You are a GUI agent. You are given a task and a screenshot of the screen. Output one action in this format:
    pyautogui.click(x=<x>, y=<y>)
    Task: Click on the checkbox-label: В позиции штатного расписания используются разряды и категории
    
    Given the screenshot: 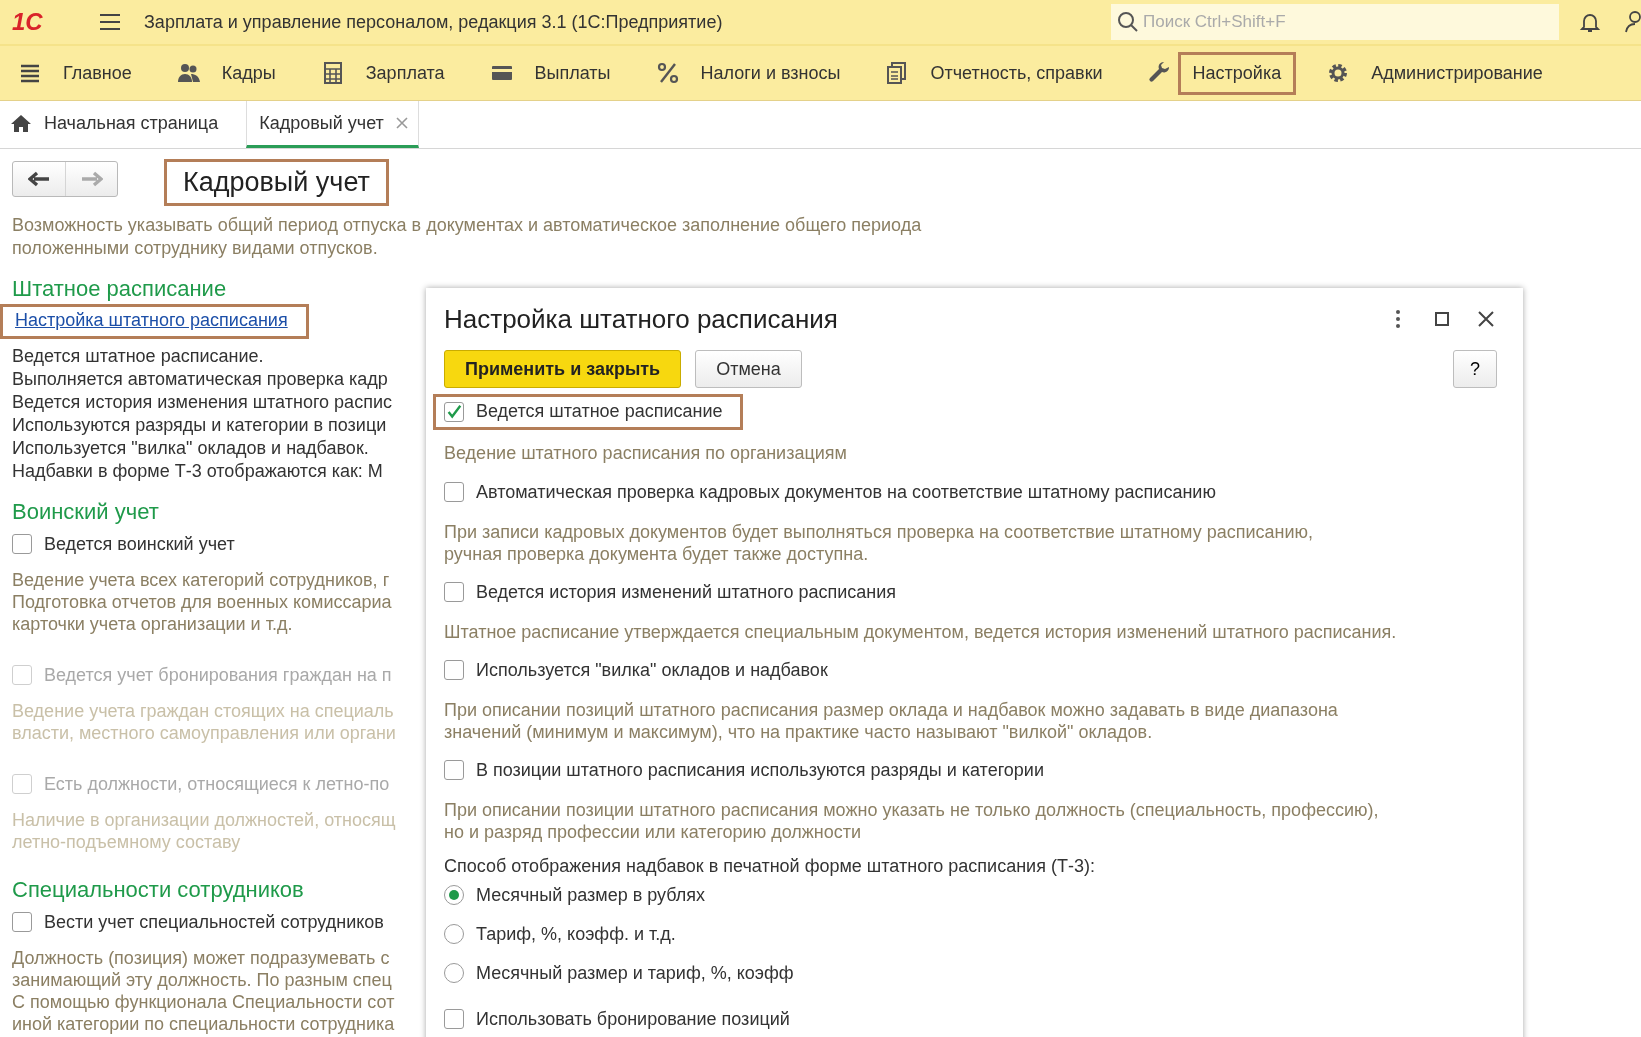 What is the action you would take?
    pyautogui.click(x=760, y=770)
    